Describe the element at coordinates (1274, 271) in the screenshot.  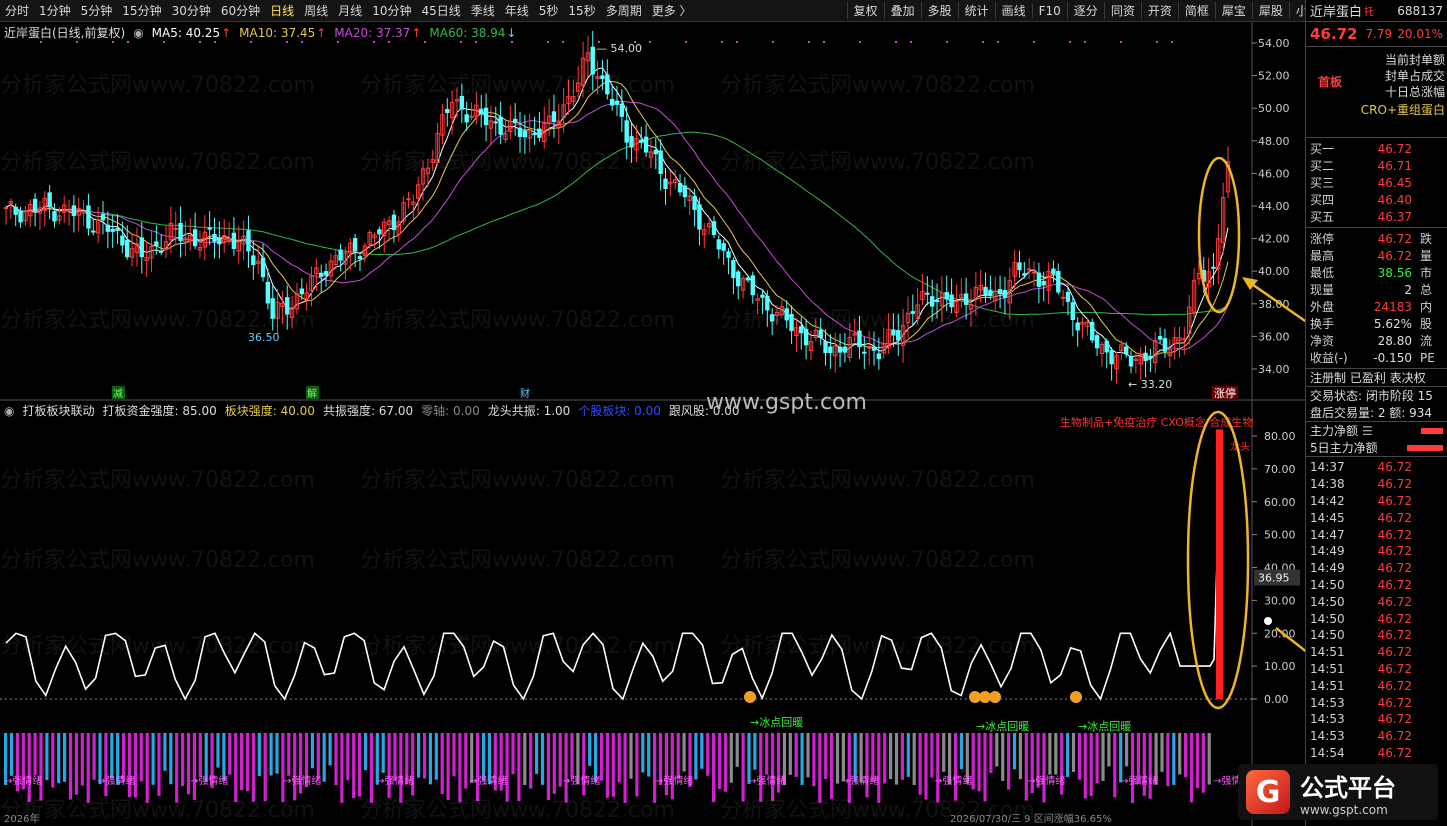
I see `price-axis-label: 40.00` at that location.